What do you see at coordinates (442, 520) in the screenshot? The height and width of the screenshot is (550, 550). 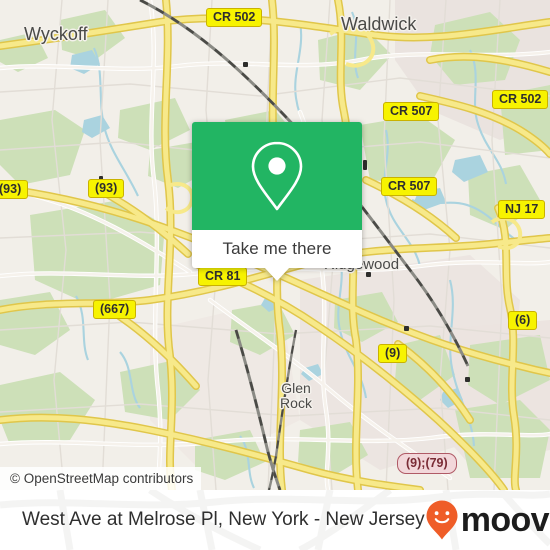 I see `moovit-smiley-pin-icon` at bounding box center [442, 520].